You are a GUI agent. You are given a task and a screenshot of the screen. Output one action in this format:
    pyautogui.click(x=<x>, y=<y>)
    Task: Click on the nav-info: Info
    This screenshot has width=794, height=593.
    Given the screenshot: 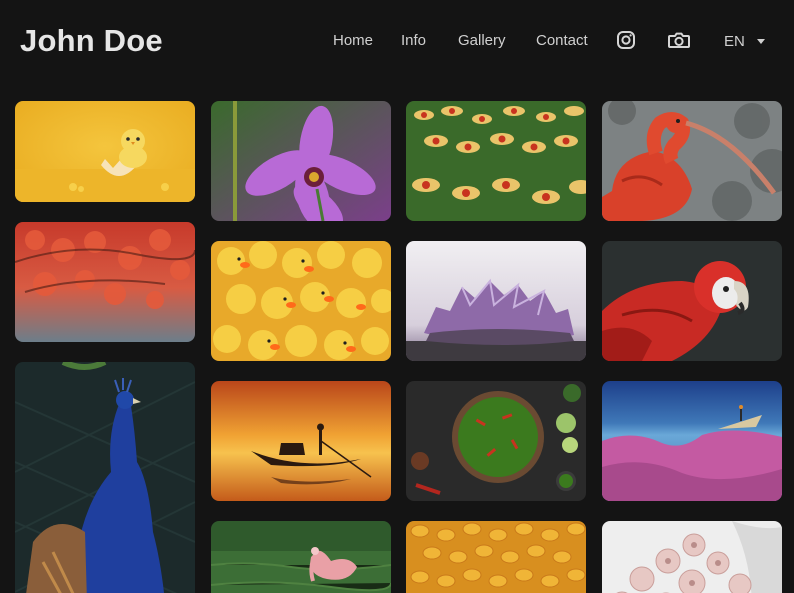 What is the action you would take?
    pyautogui.click(x=413, y=41)
    